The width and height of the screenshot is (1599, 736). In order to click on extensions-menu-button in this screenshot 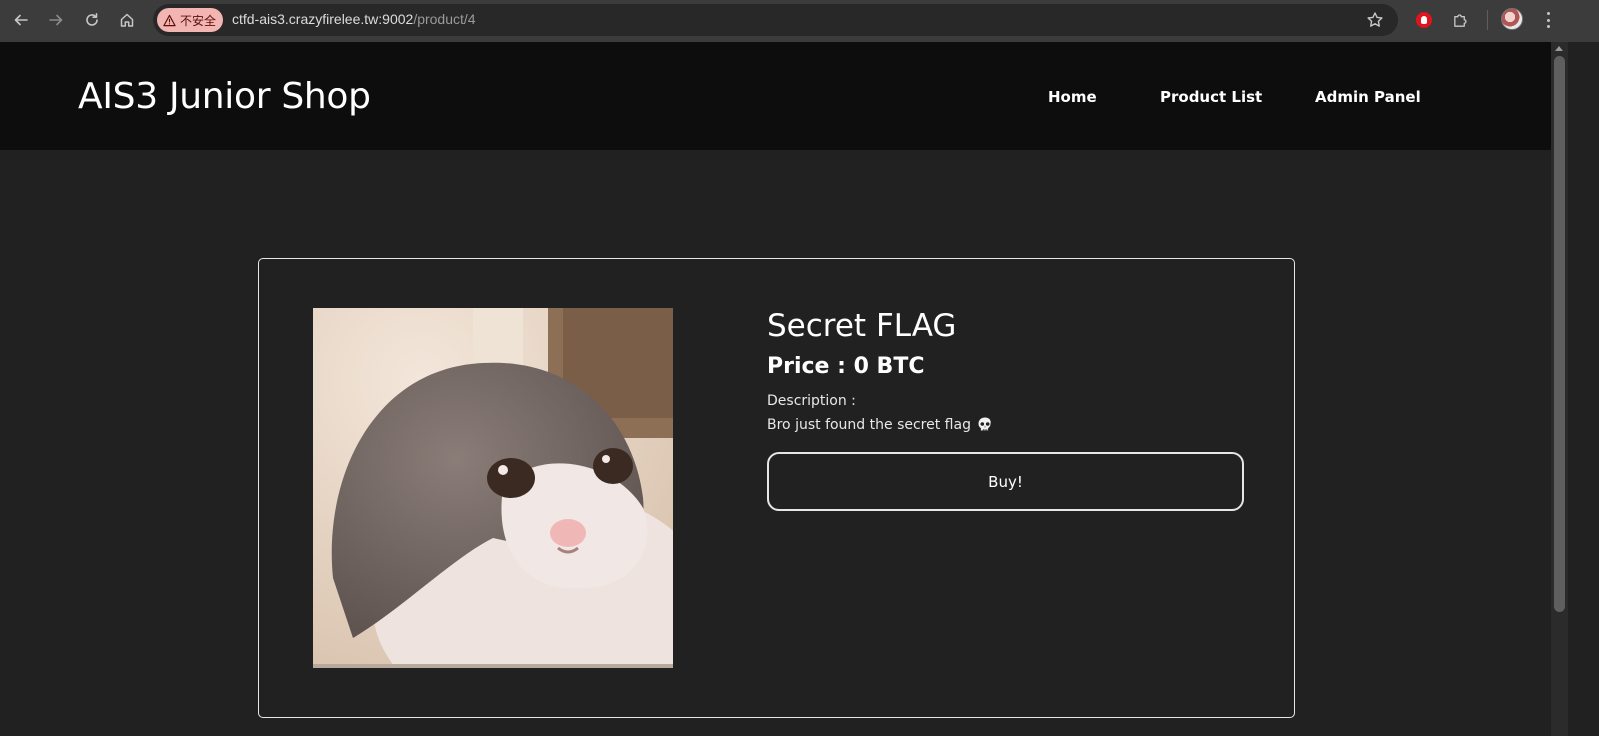, I will do `click(1460, 20)`.